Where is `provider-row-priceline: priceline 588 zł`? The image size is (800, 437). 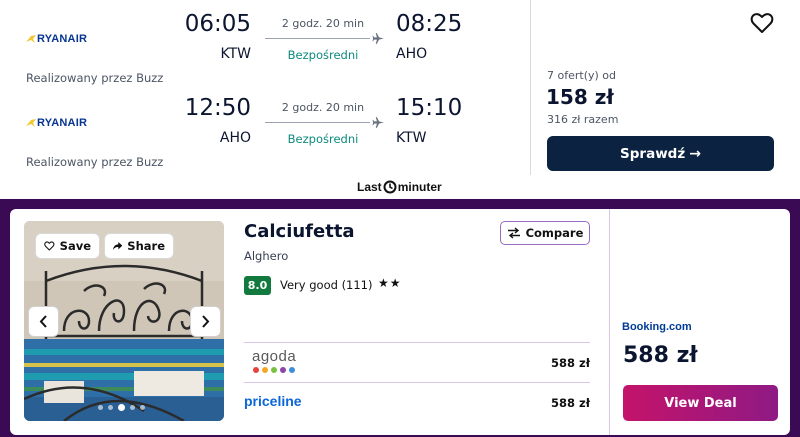 provider-row-priceline: priceline 588 zł is located at coordinates (417, 402).